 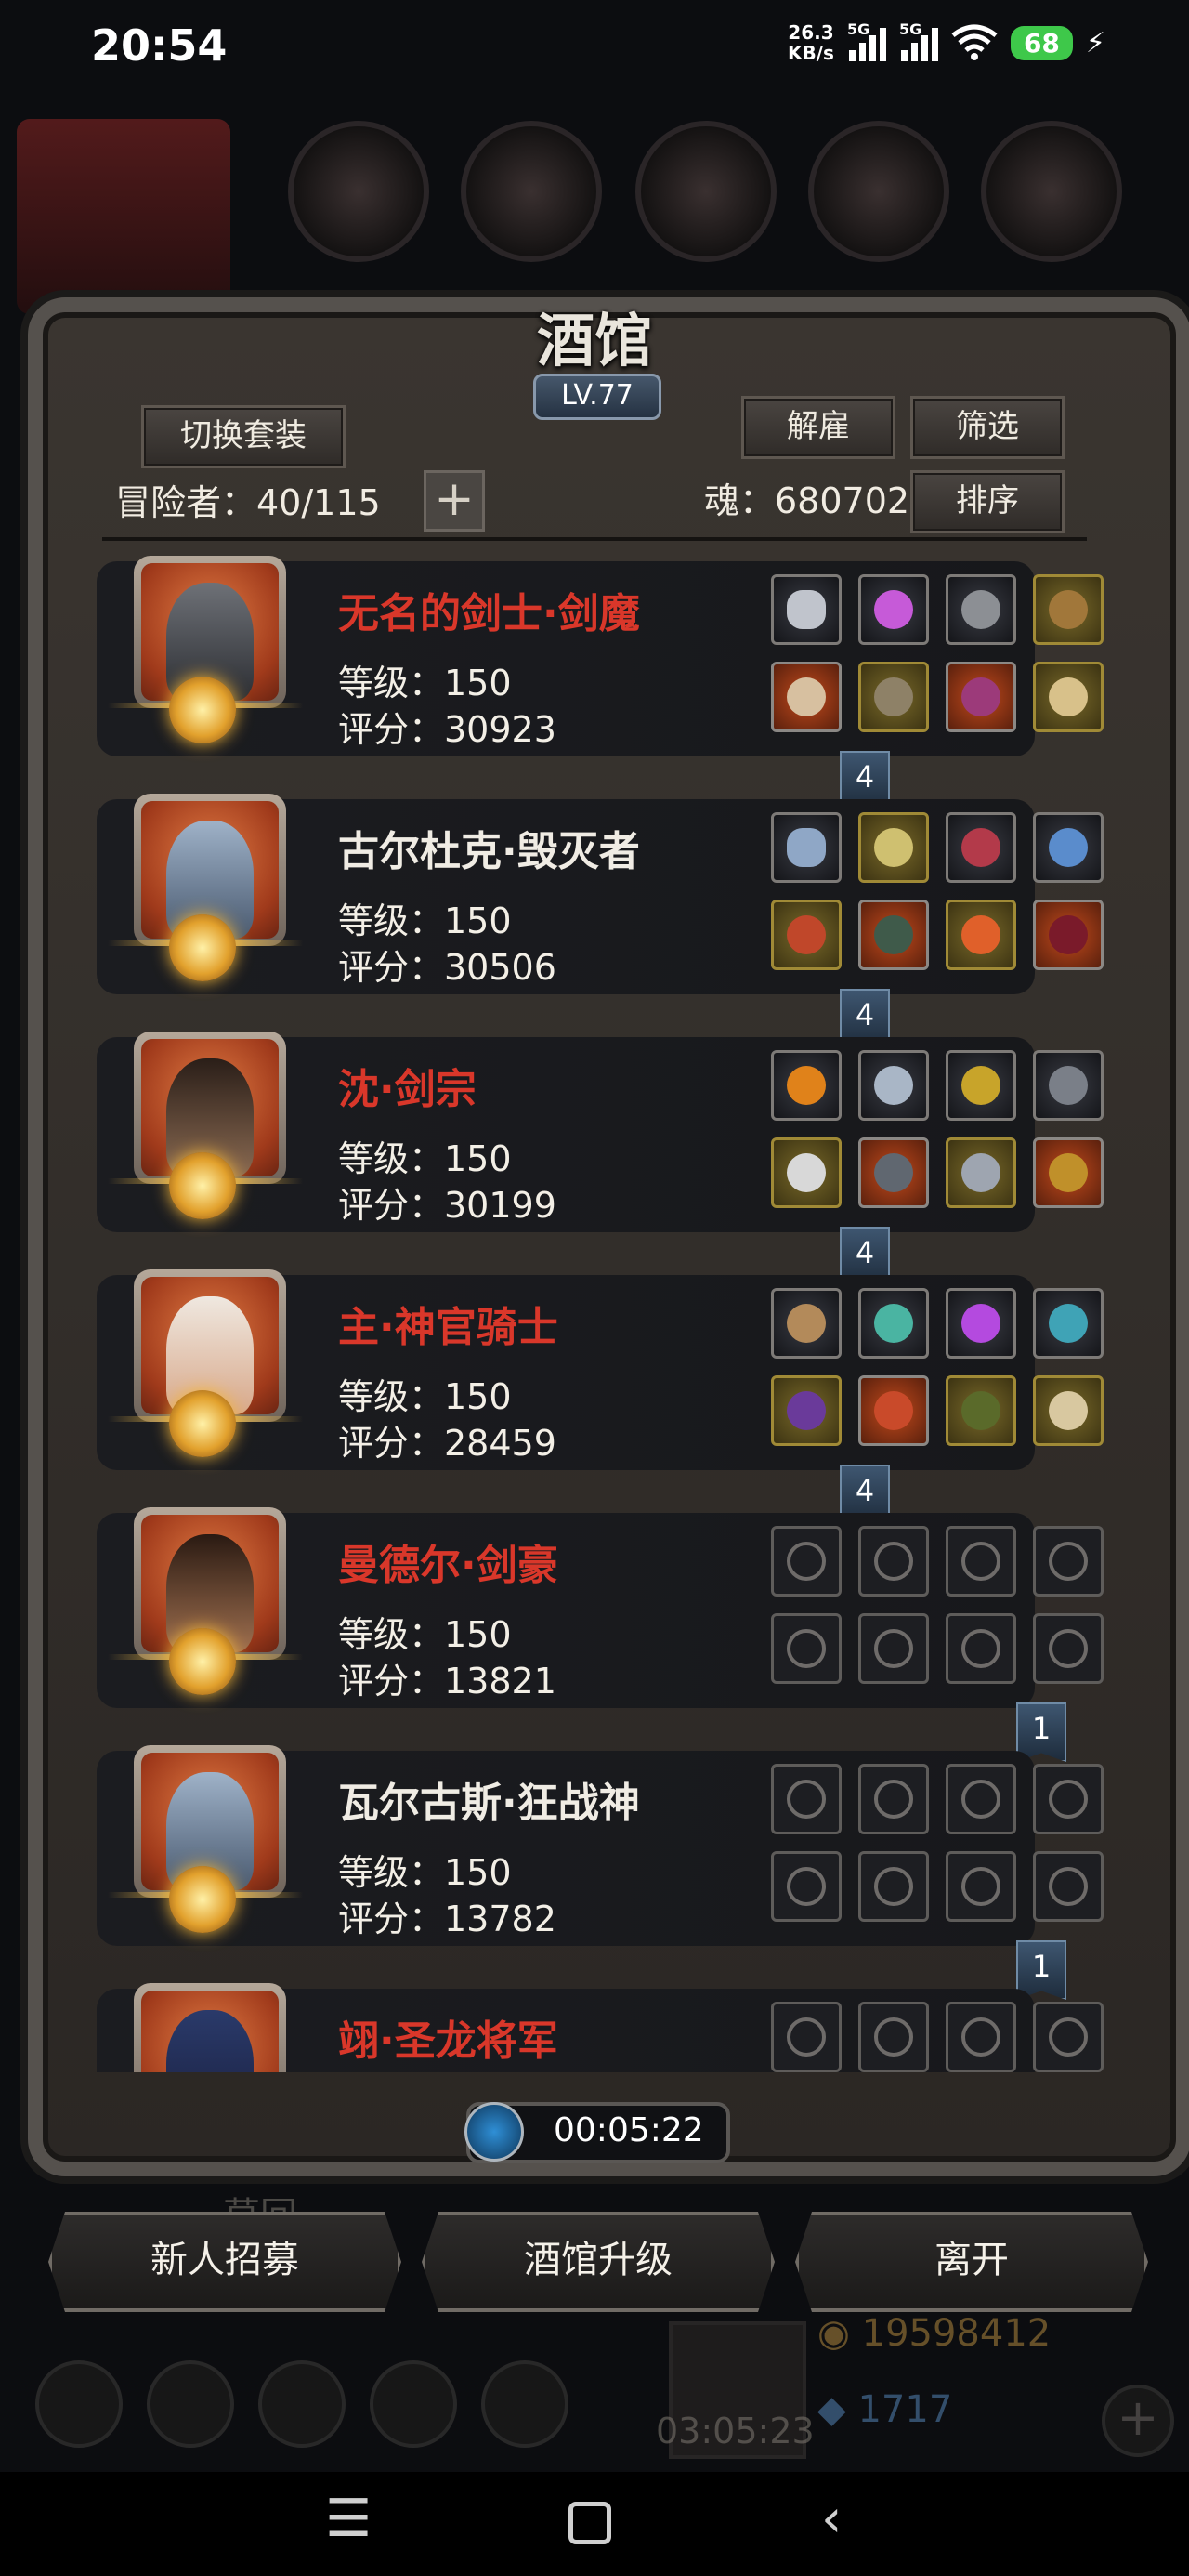 I want to click on scroll-icon, so click(x=1068, y=697).